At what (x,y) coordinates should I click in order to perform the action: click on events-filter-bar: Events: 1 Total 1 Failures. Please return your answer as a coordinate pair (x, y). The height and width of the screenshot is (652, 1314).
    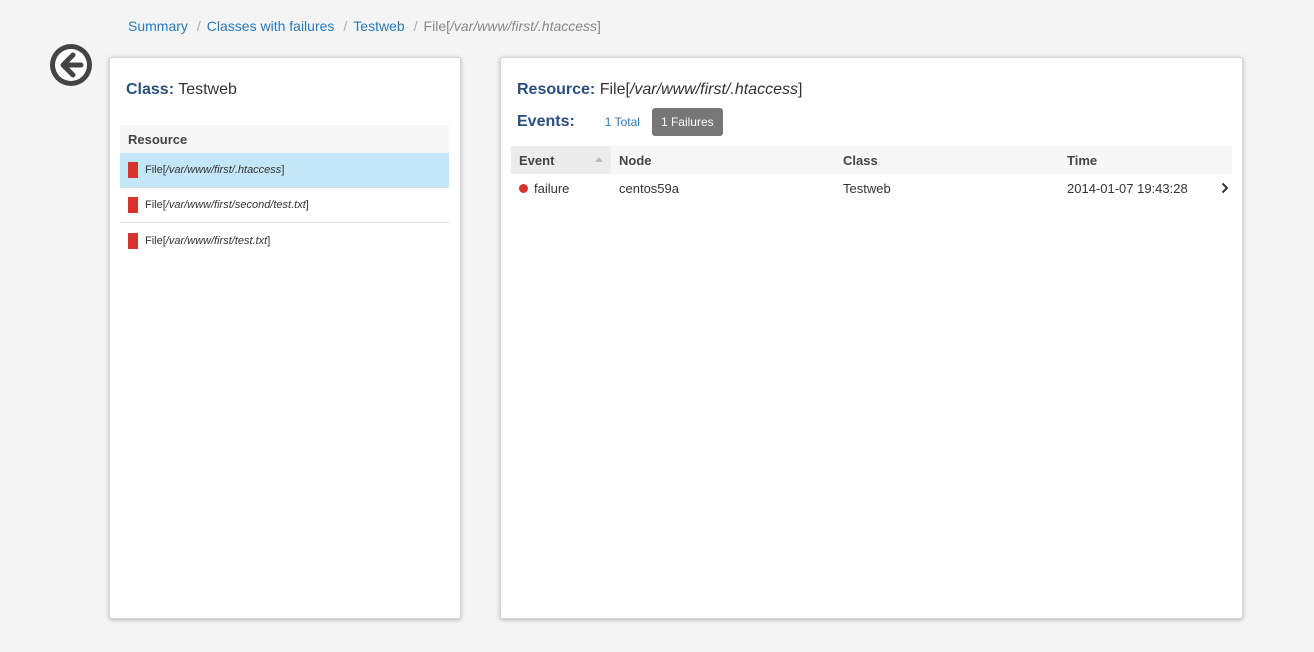
    Looking at the image, I should click on (620, 122).